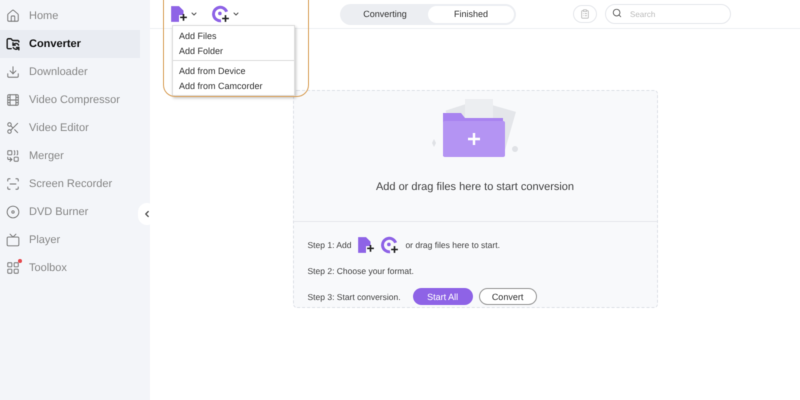 The image size is (800, 400). I want to click on clipboard-icon, so click(585, 14).